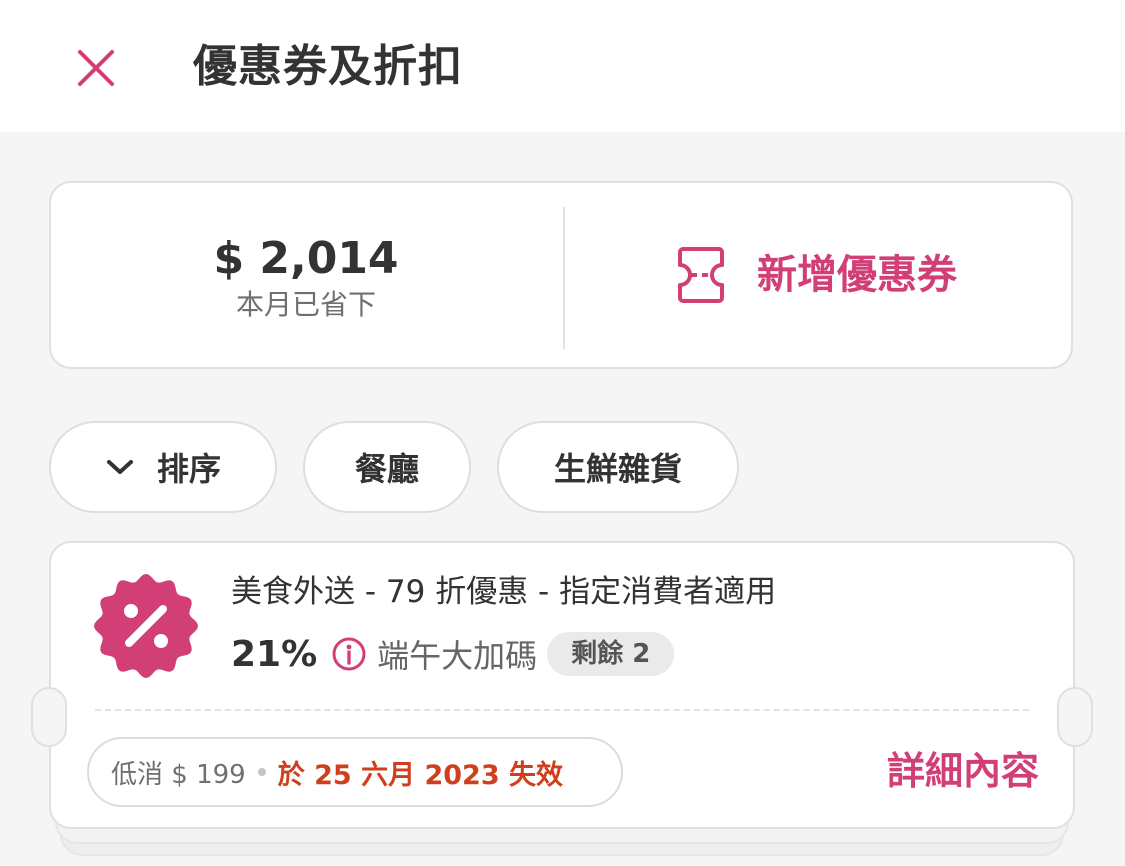  What do you see at coordinates (564, 278) in the screenshot?
I see `summary-divider` at bounding box center [564, 278].